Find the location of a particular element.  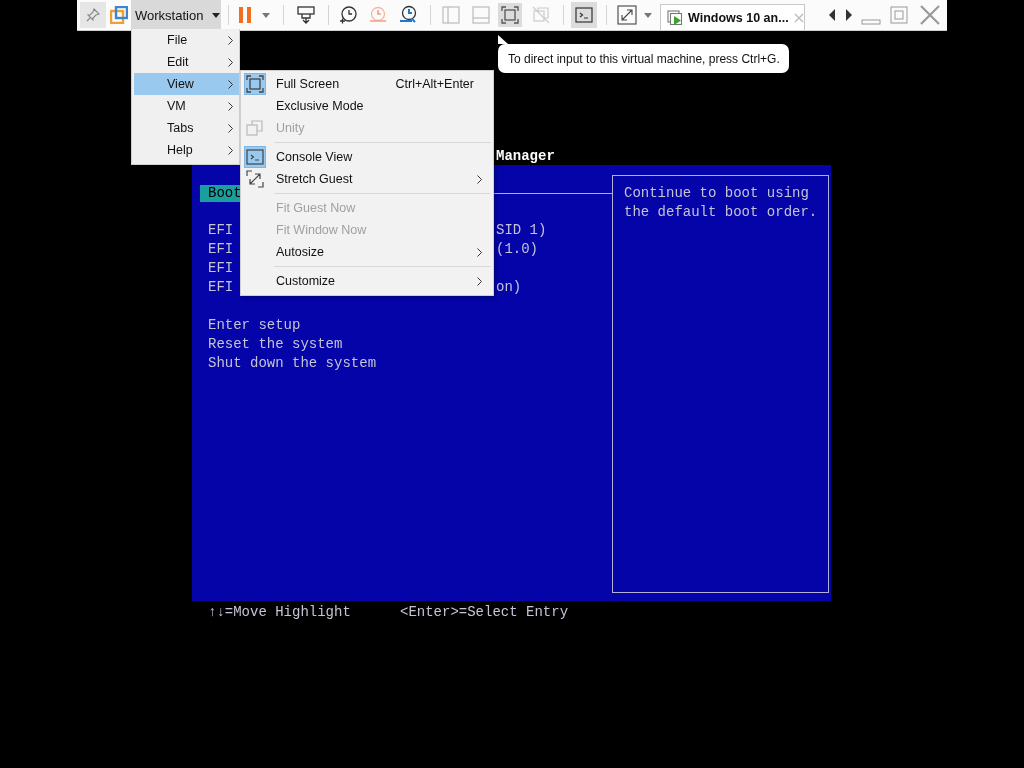

menu-item: VM is located at coordinates (186, 106).